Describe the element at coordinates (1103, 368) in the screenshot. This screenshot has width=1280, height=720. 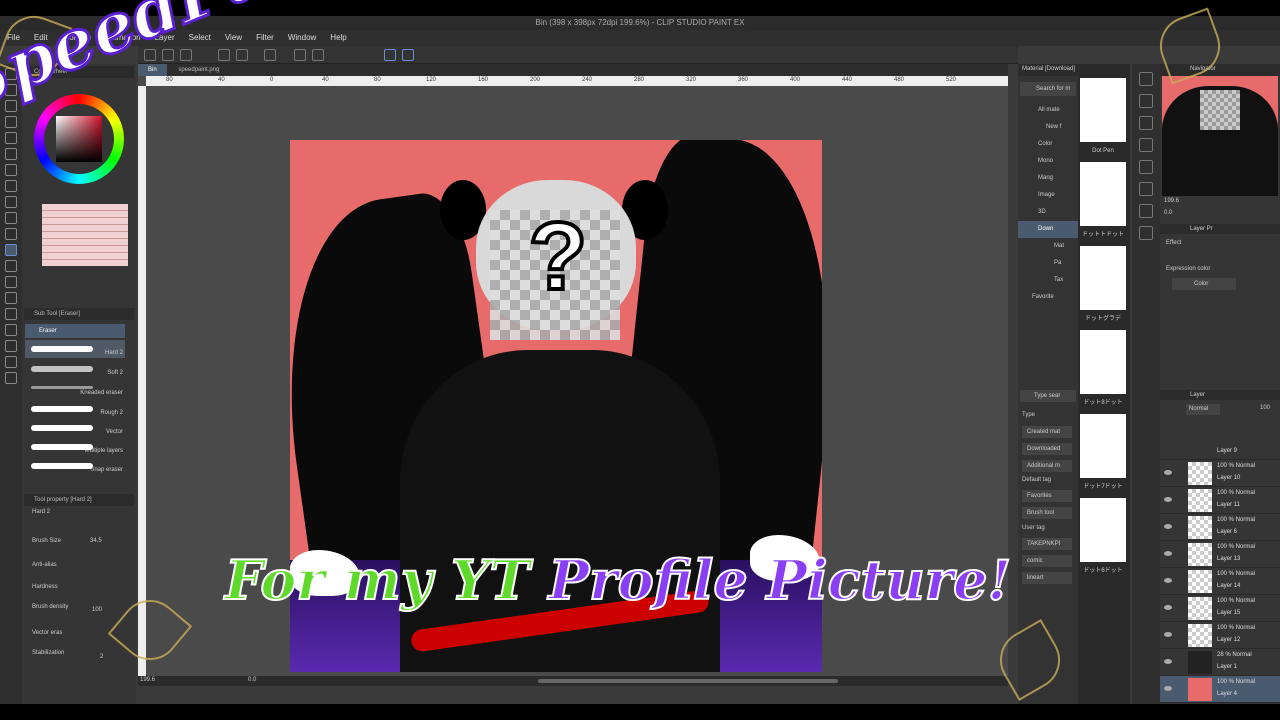
I see `material-thumb: ドット8ドット` at that location.